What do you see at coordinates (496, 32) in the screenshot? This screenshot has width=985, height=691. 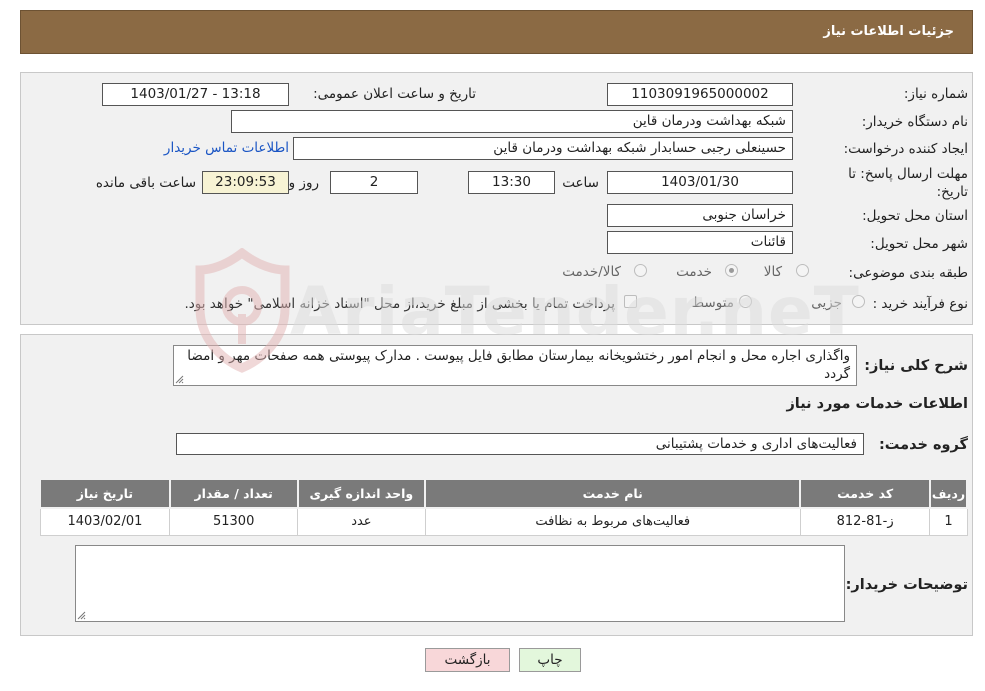 I see `page-header: جزئیات اطلاعات نیاز` at bounding box center [496, 32].